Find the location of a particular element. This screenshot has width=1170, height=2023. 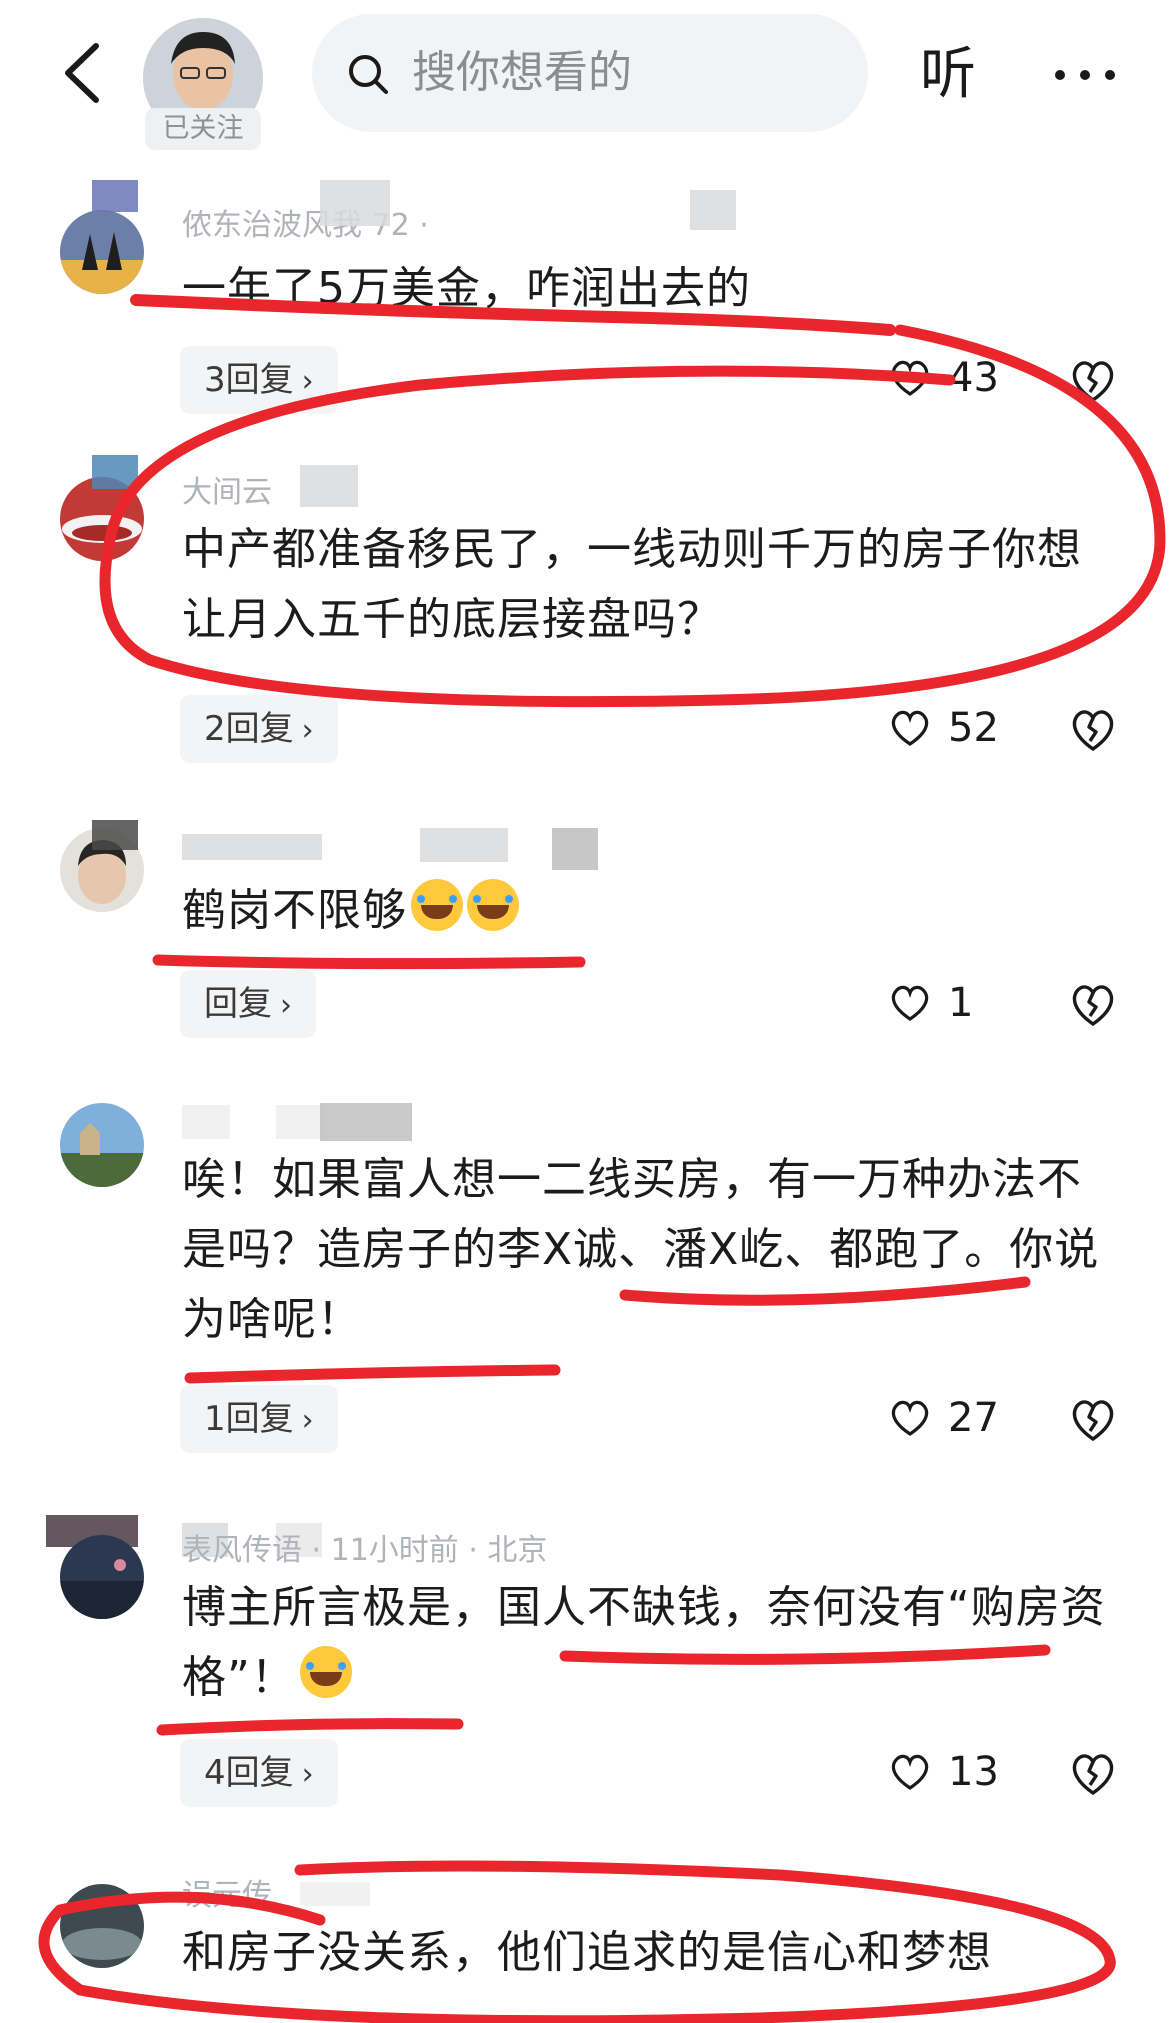

listen-button: 听 is located at coordinates (948, 75).